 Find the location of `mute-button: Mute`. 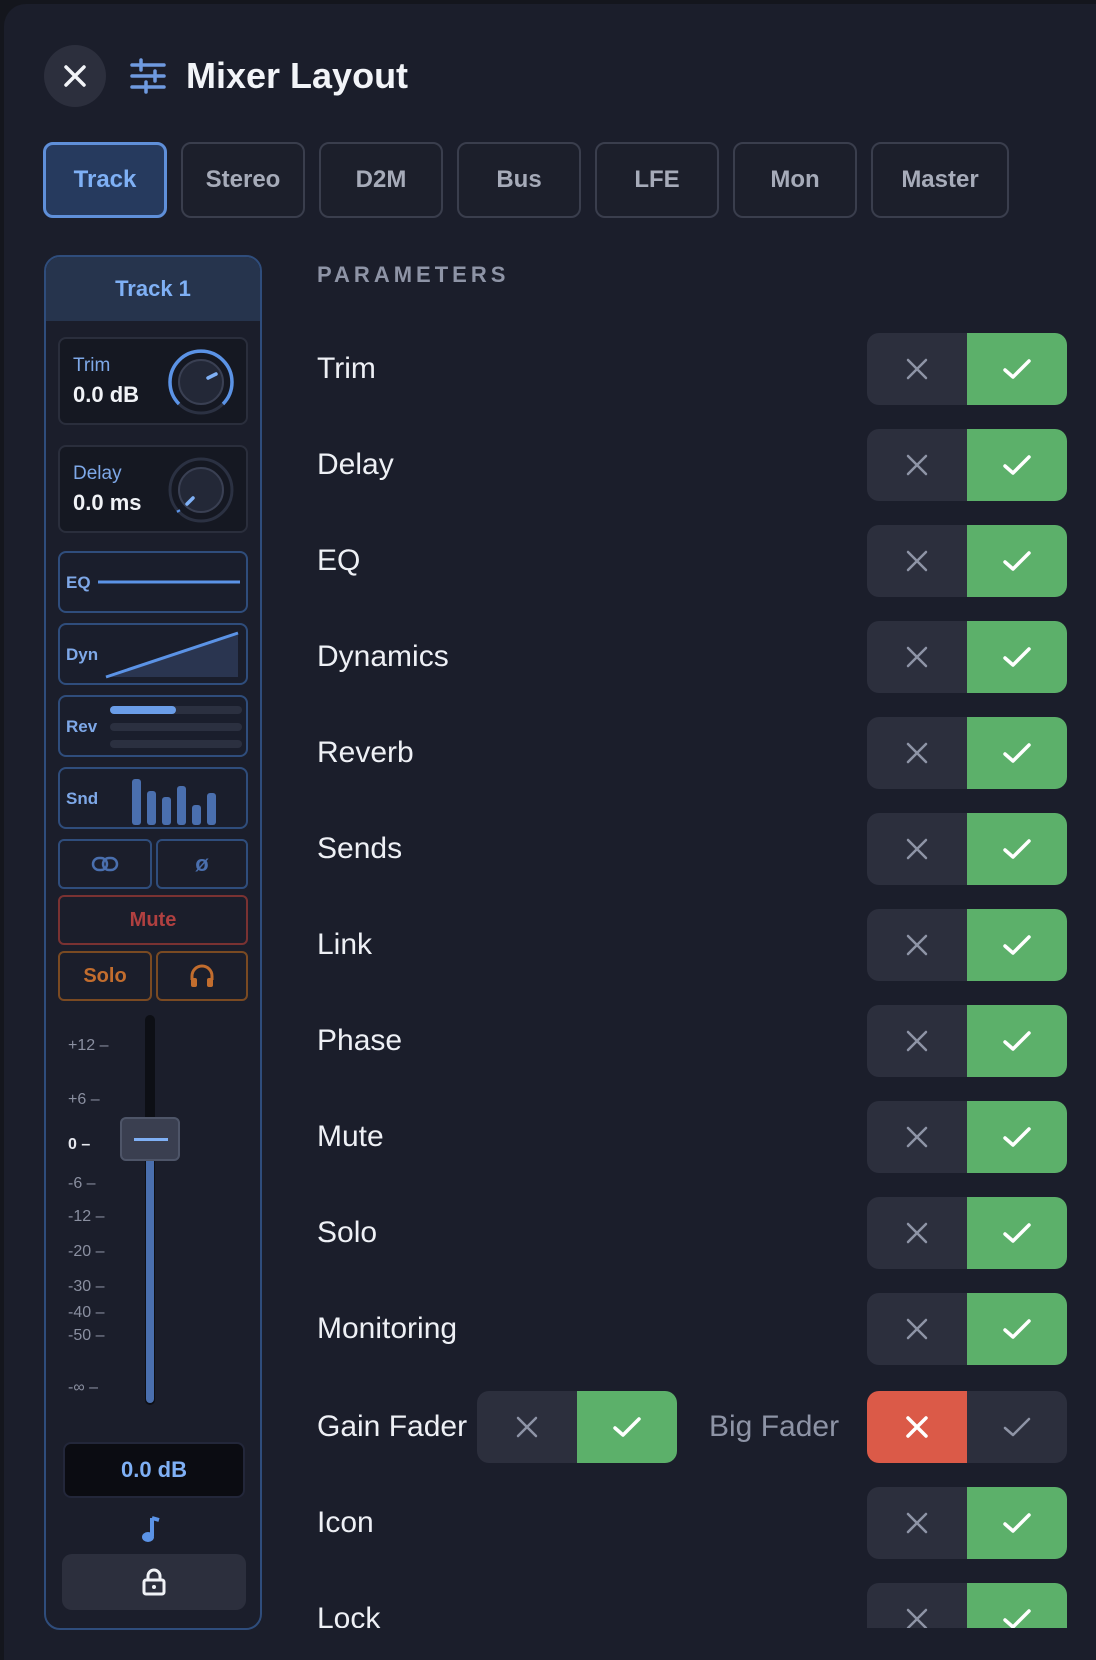

mute-button: Mute is located at coordinates (153, 920).